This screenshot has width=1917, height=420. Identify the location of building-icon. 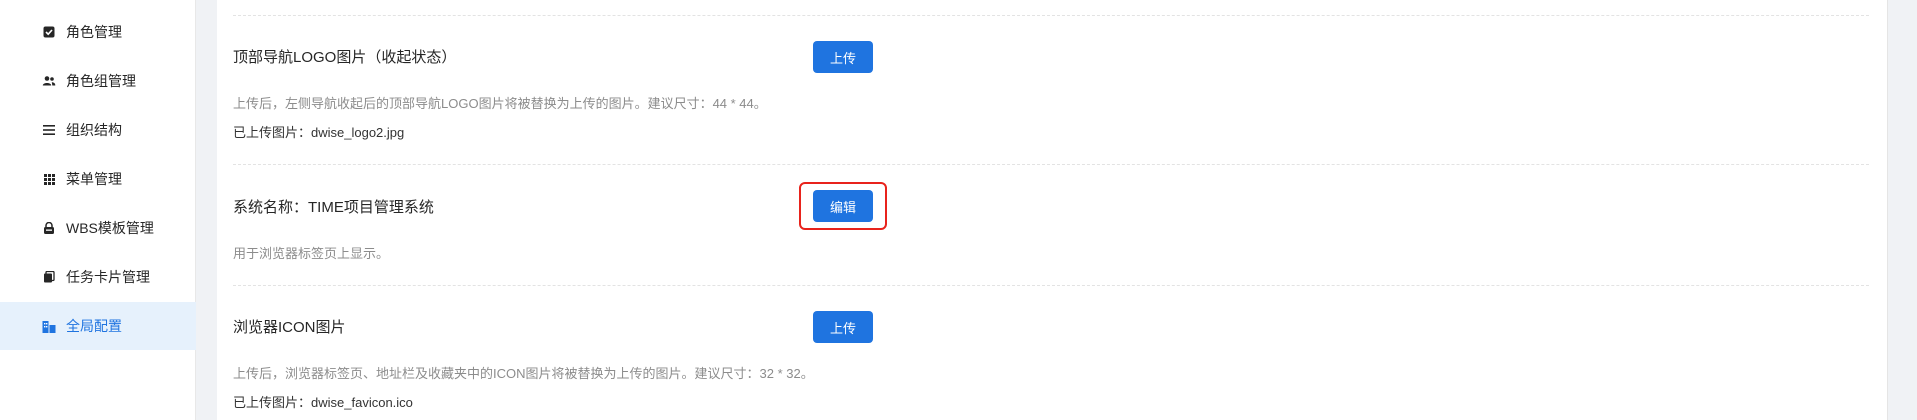
(49, 326).